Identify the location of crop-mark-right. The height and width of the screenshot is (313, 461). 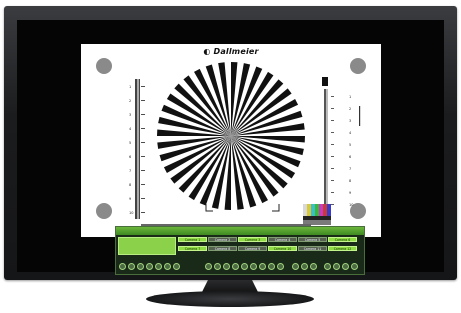
(276, 208).